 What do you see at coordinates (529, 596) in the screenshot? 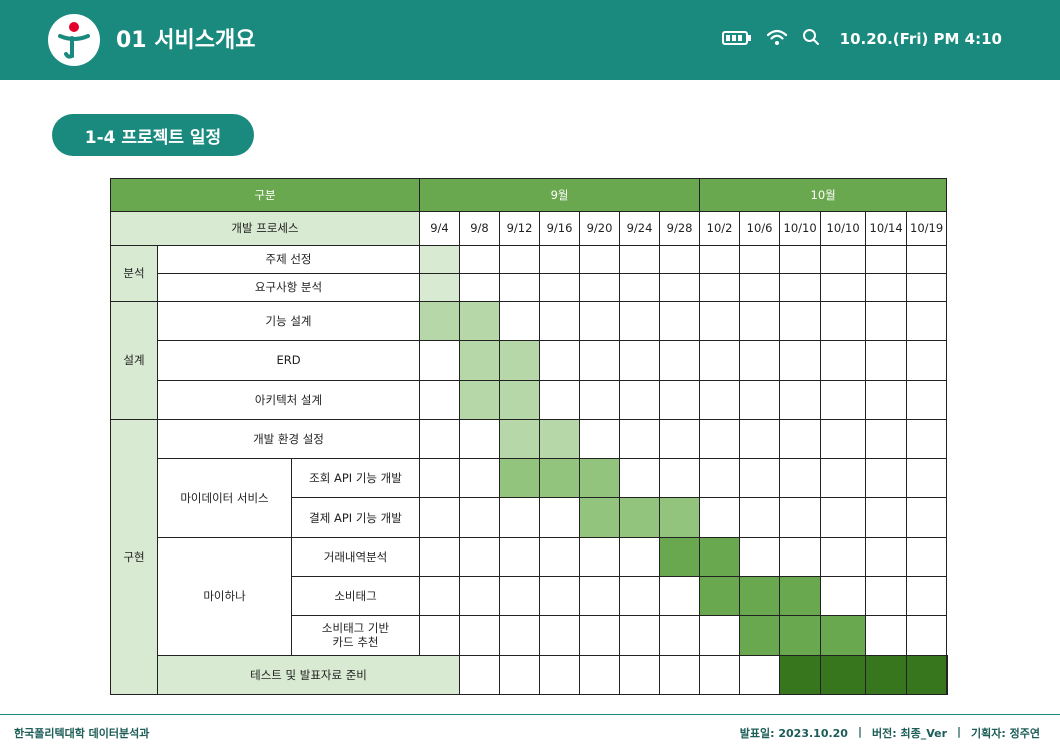
I see `task-row: 마이하나 거래내역분석` at bounding box center [529, 596].